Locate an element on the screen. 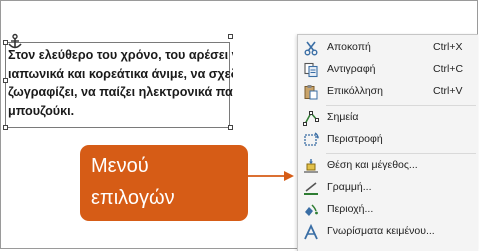  resize-handle-bottom-left is located at coordinates (5, 127).